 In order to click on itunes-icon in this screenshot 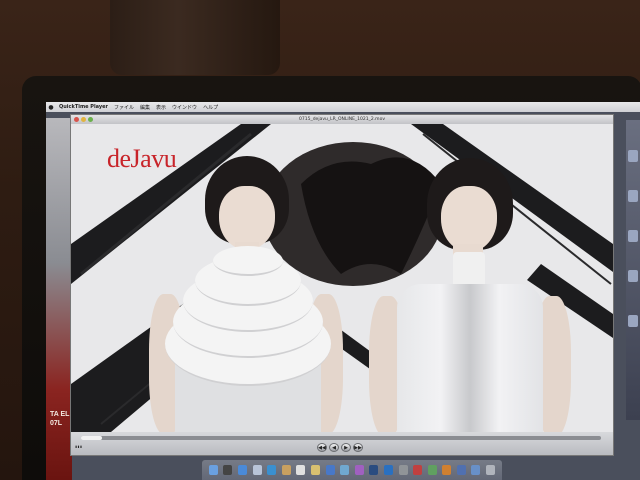, I will do `click(330, 470)`.